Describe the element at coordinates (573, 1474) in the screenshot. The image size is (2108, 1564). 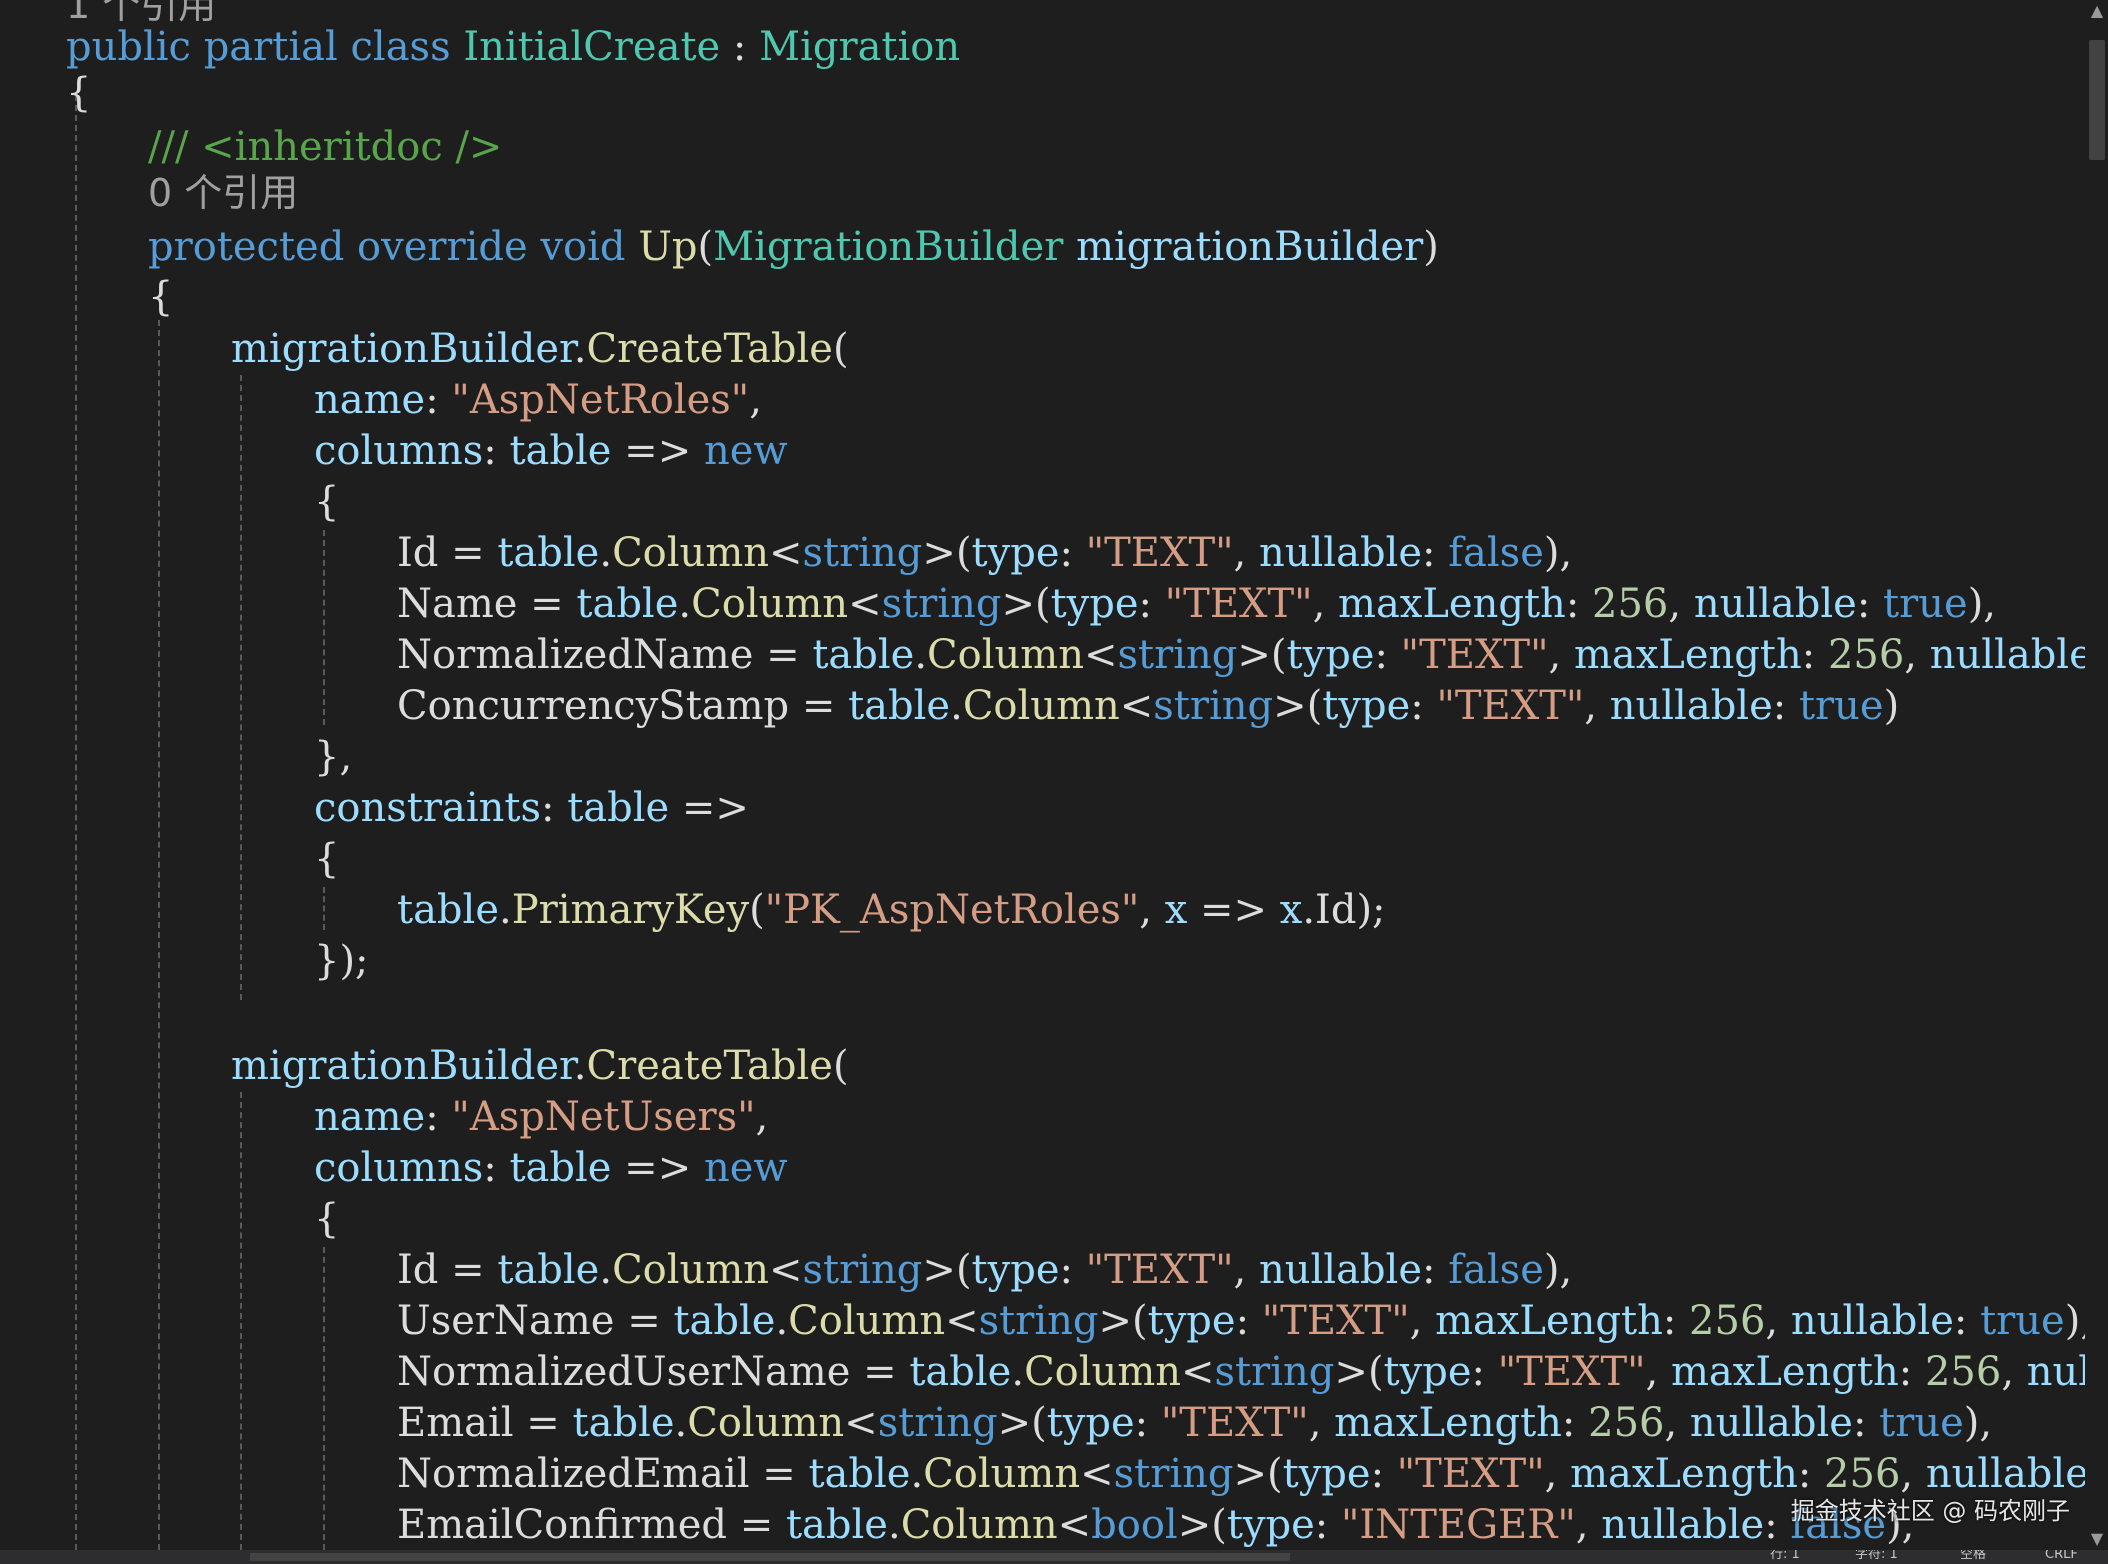
I see `token-var: NormalizedEmail` at that location.